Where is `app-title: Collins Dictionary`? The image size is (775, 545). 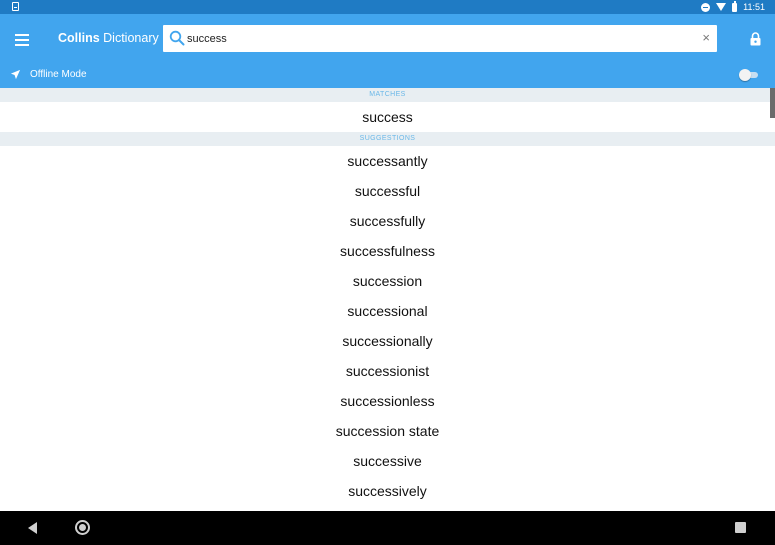 app-title: Collins Dictionary is located at coordinates (108, 38).